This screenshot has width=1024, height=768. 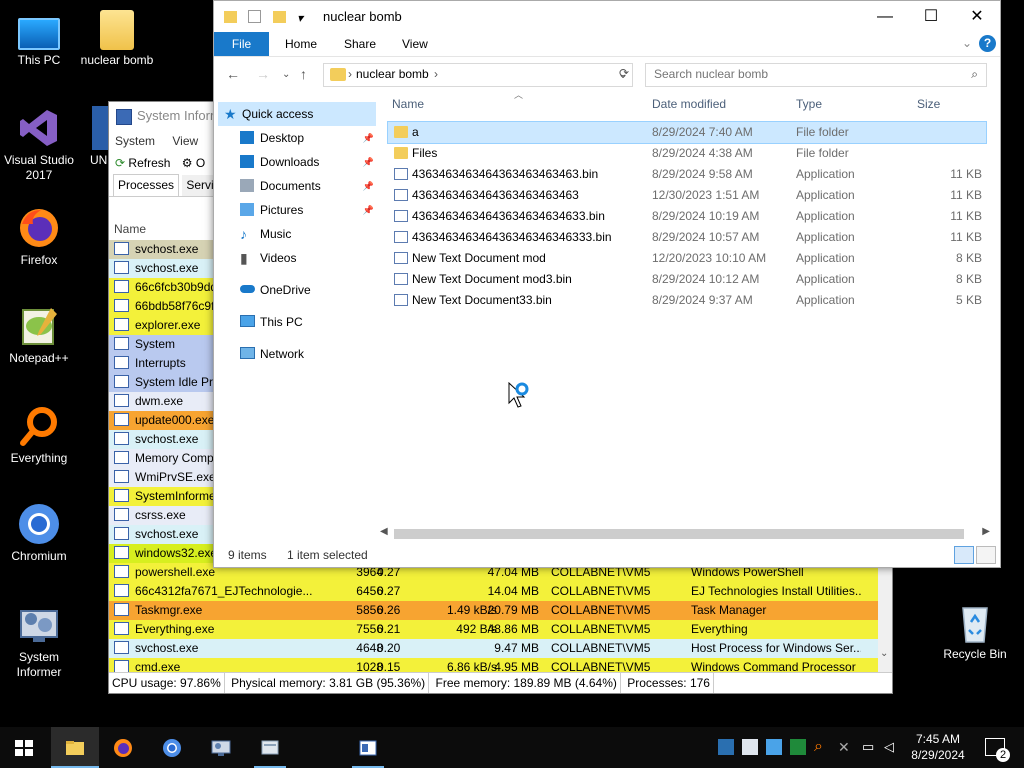 What do you see at coordinates (689, 104) in the screenshot?
I see `column-header-date-modified: Date modified` at bounding box center [689, 104].